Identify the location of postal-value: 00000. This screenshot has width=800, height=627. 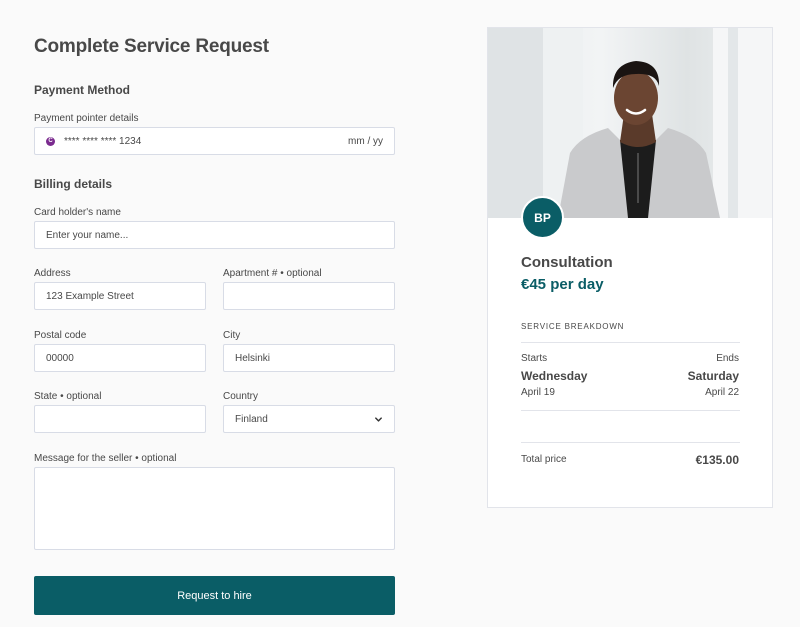
(60, 358).